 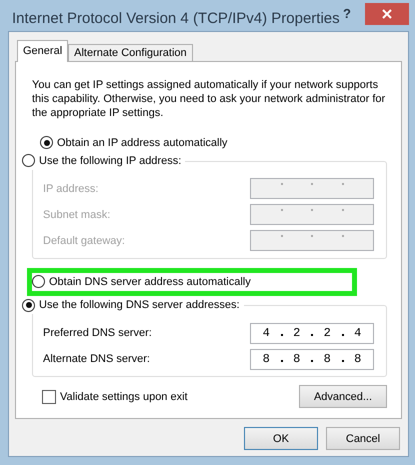 I want to click on close-icon, so click(x=387, y=14).